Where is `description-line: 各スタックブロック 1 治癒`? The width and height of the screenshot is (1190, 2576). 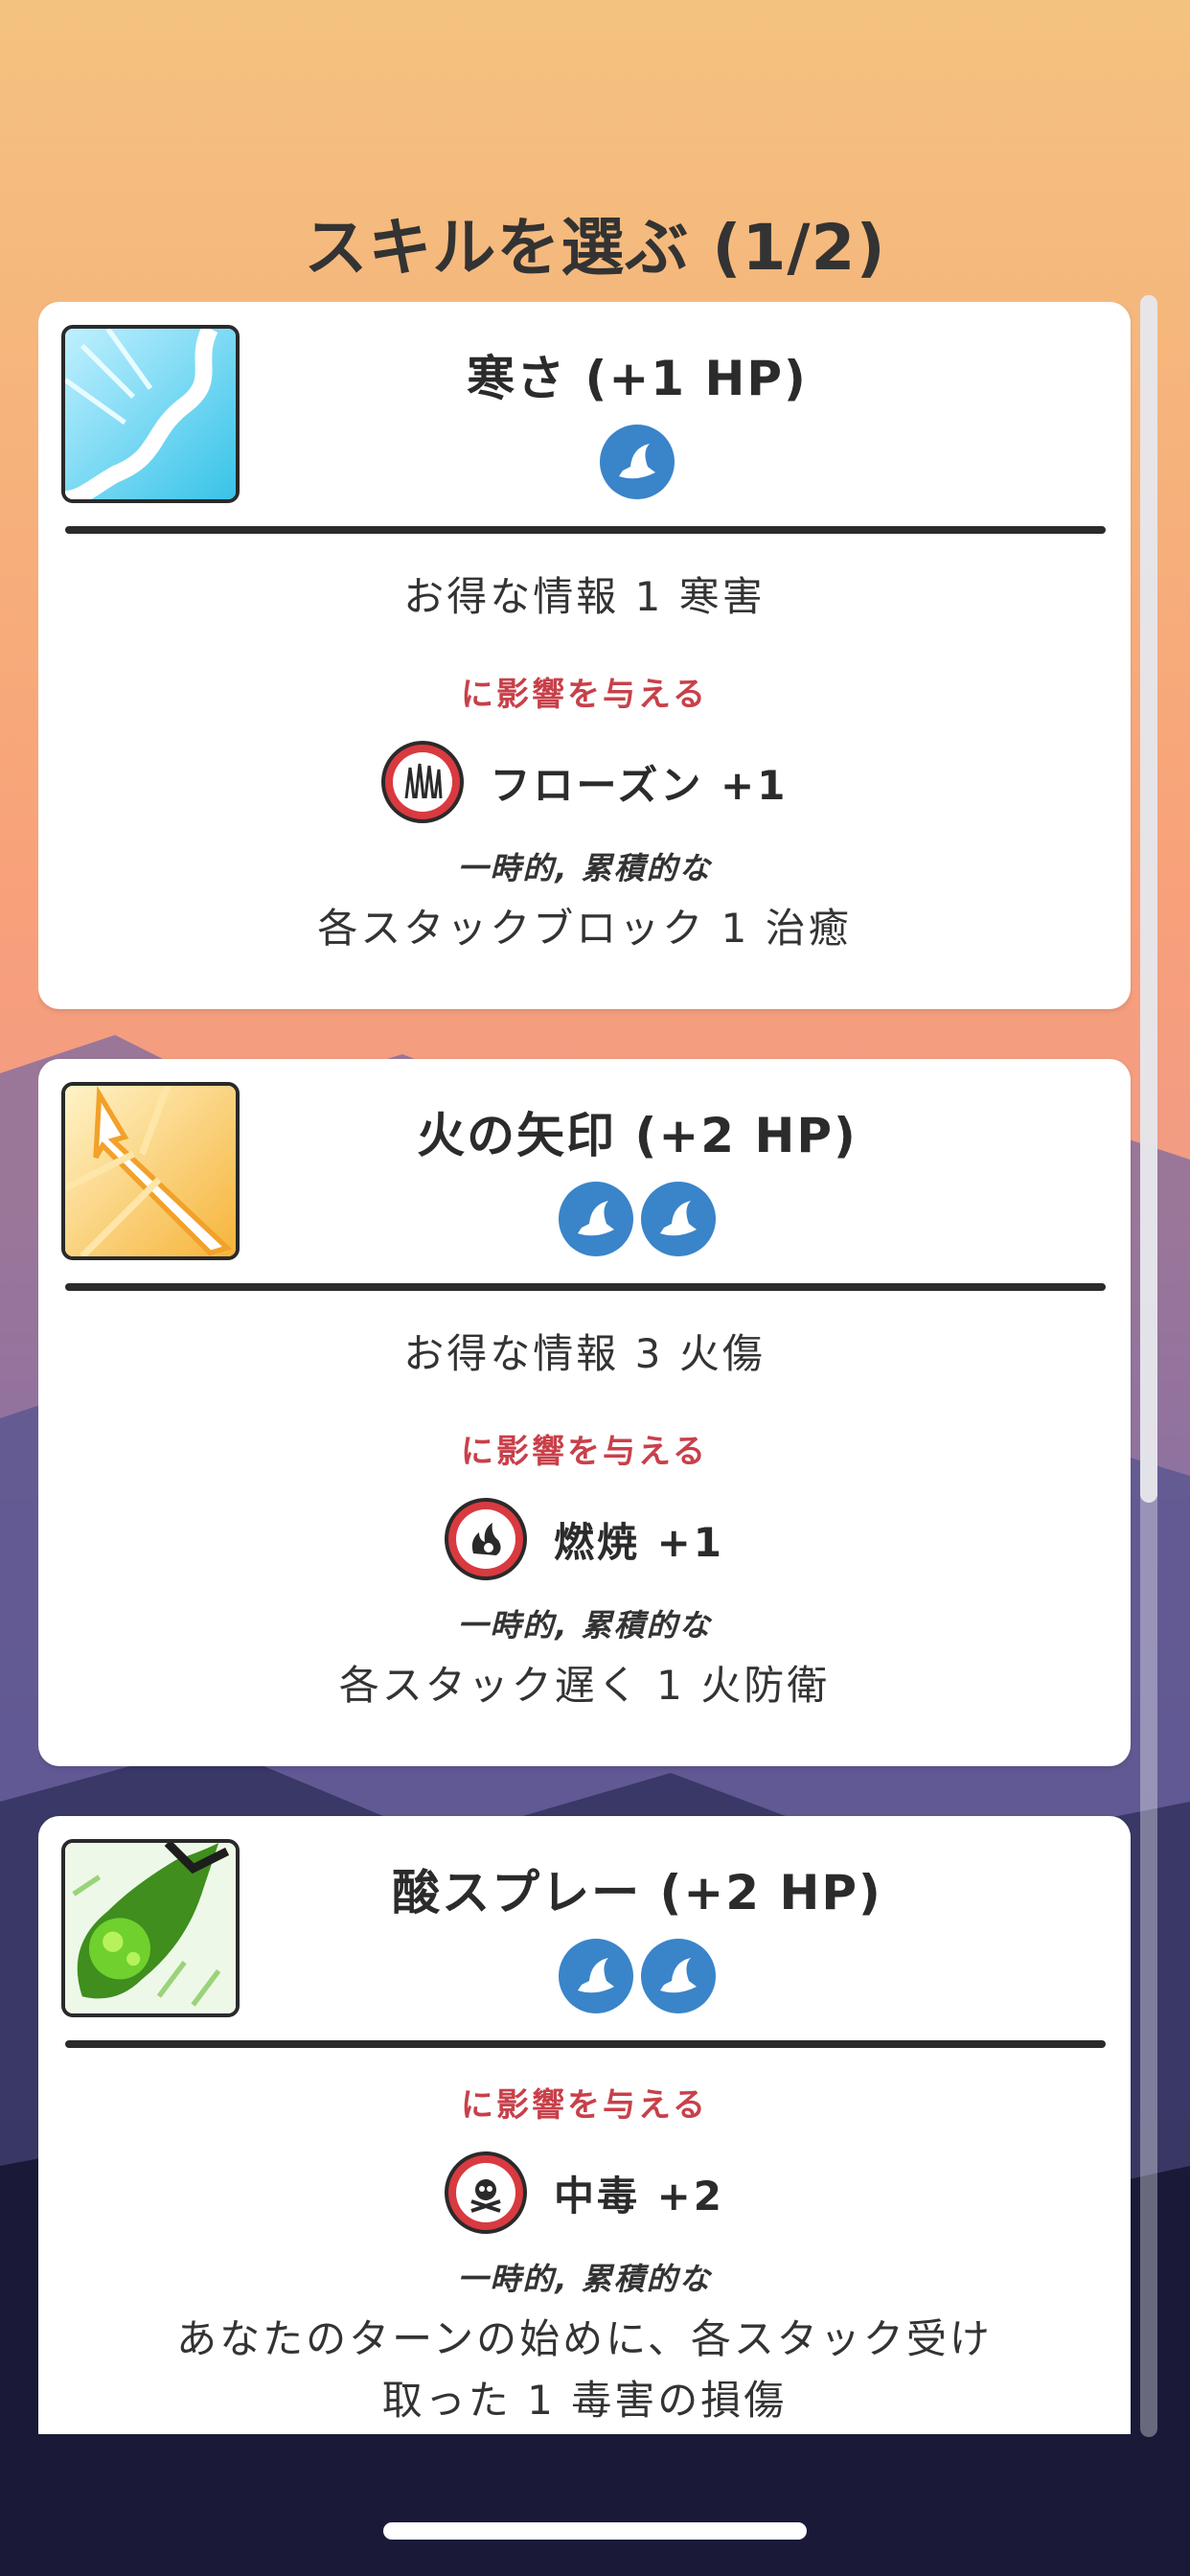
description-line: 各スタックブロック 1 治癒 is located at coordinates (585, 928).